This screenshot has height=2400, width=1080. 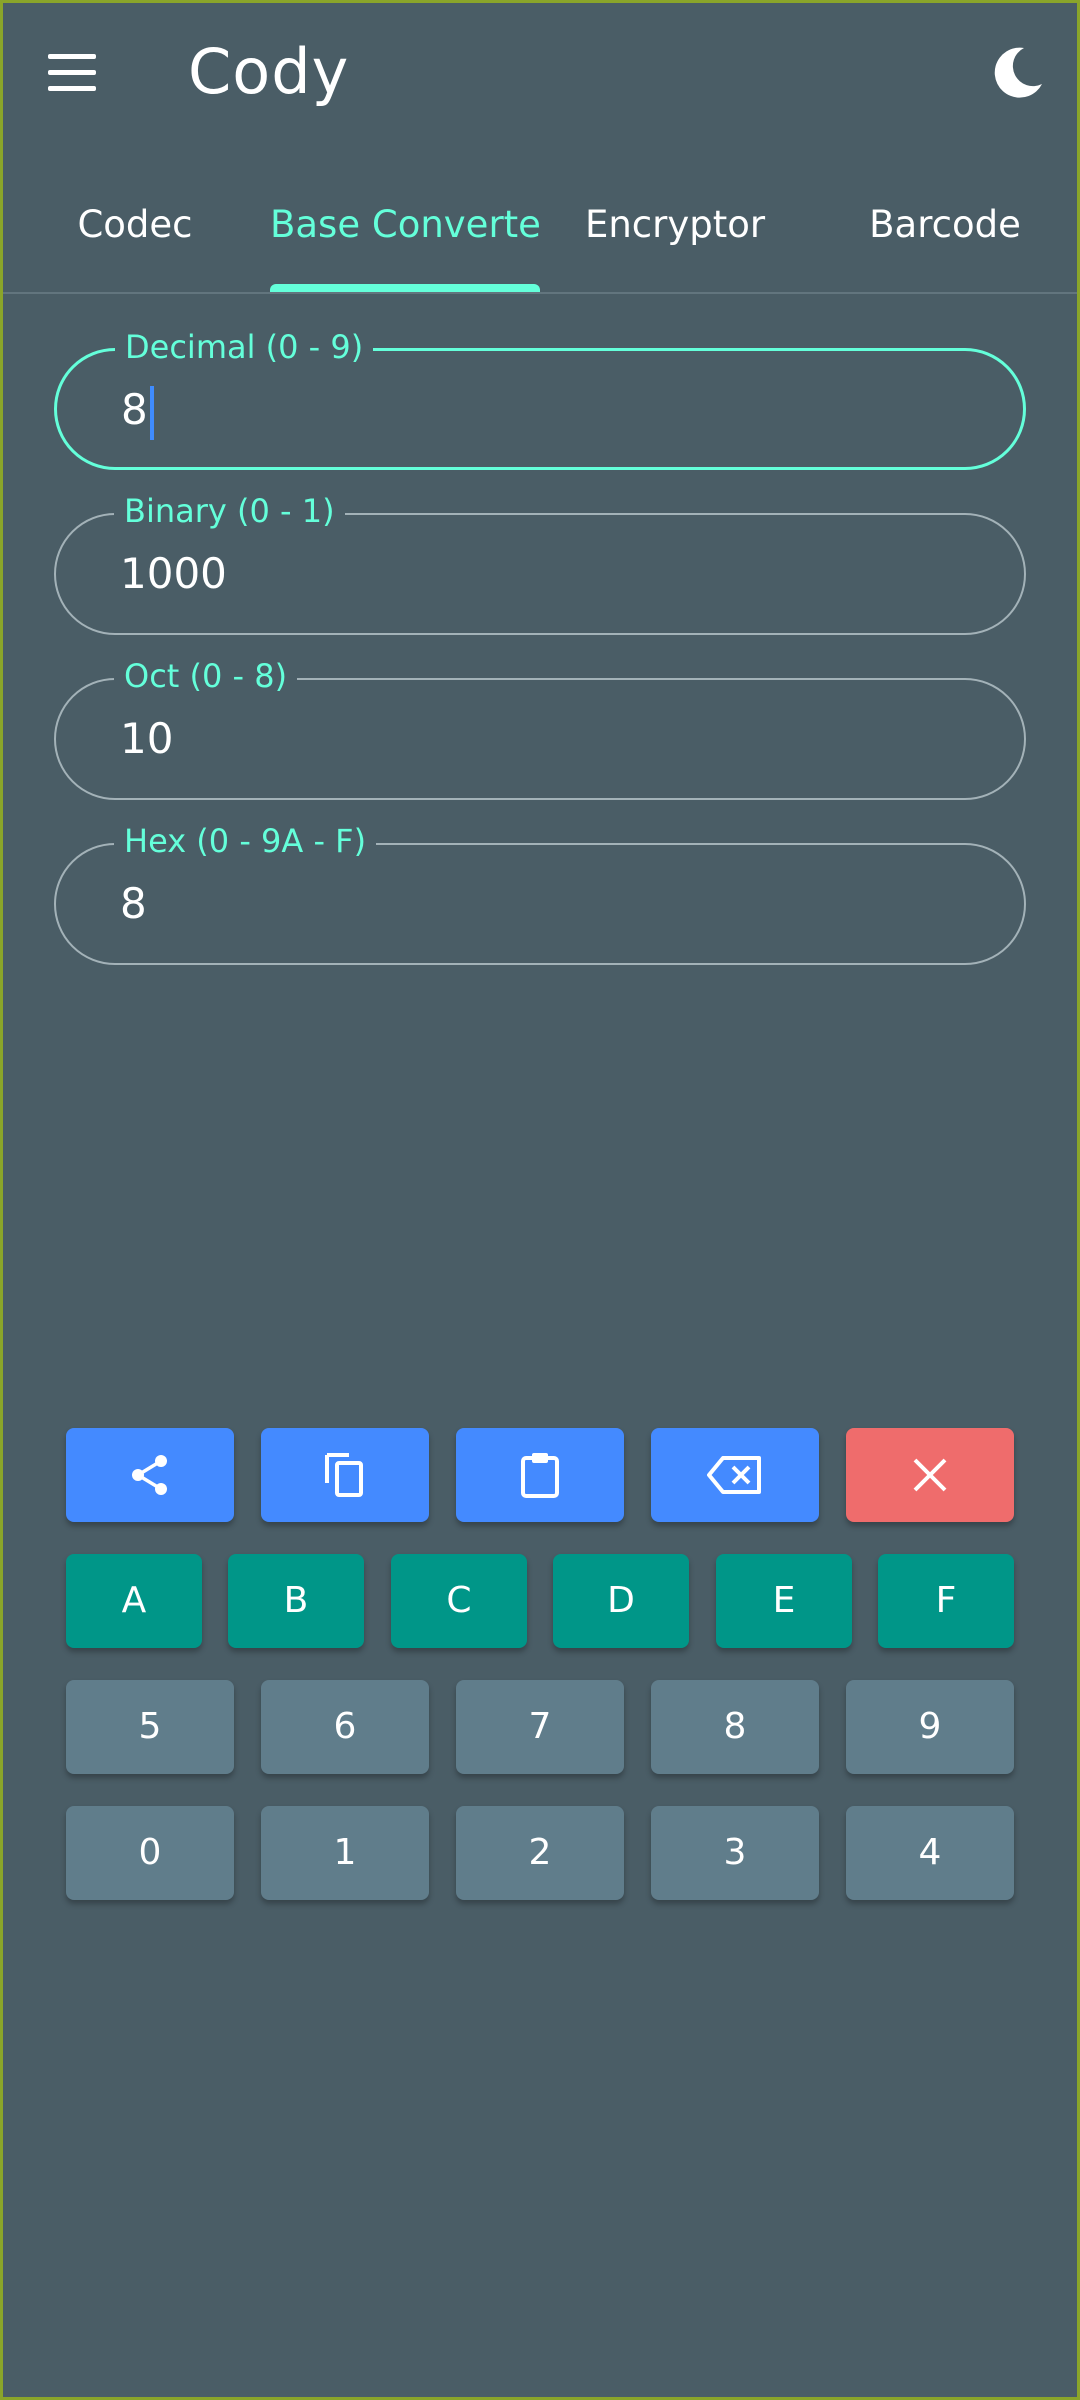 I want to click on share-icon, so click(x=149, y=1475).